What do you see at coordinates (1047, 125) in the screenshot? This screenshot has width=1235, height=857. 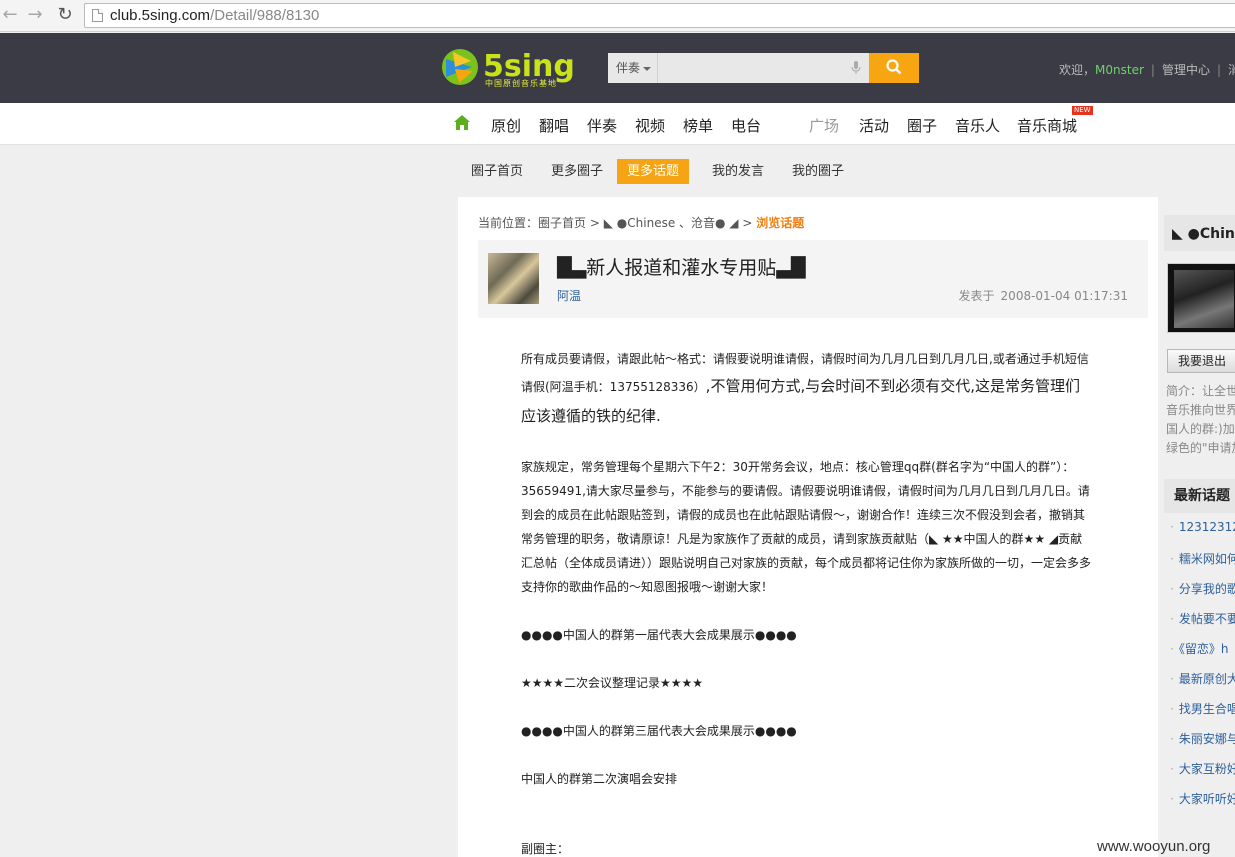 I see `nav-item-music-store: 音乐商城` at bounding box center [1047, 125].